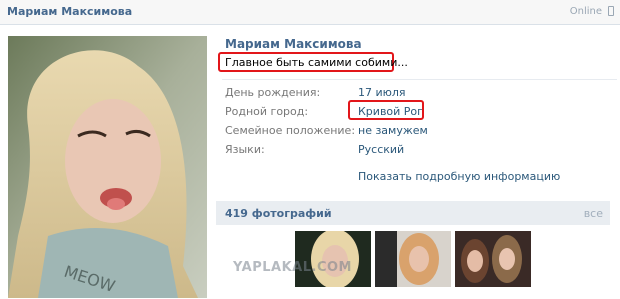 The image size is (620, 299). Describe the element at coordinates (69, 11) in the screenshot. I see `header-user-name: Мариам Максимова` at that location.